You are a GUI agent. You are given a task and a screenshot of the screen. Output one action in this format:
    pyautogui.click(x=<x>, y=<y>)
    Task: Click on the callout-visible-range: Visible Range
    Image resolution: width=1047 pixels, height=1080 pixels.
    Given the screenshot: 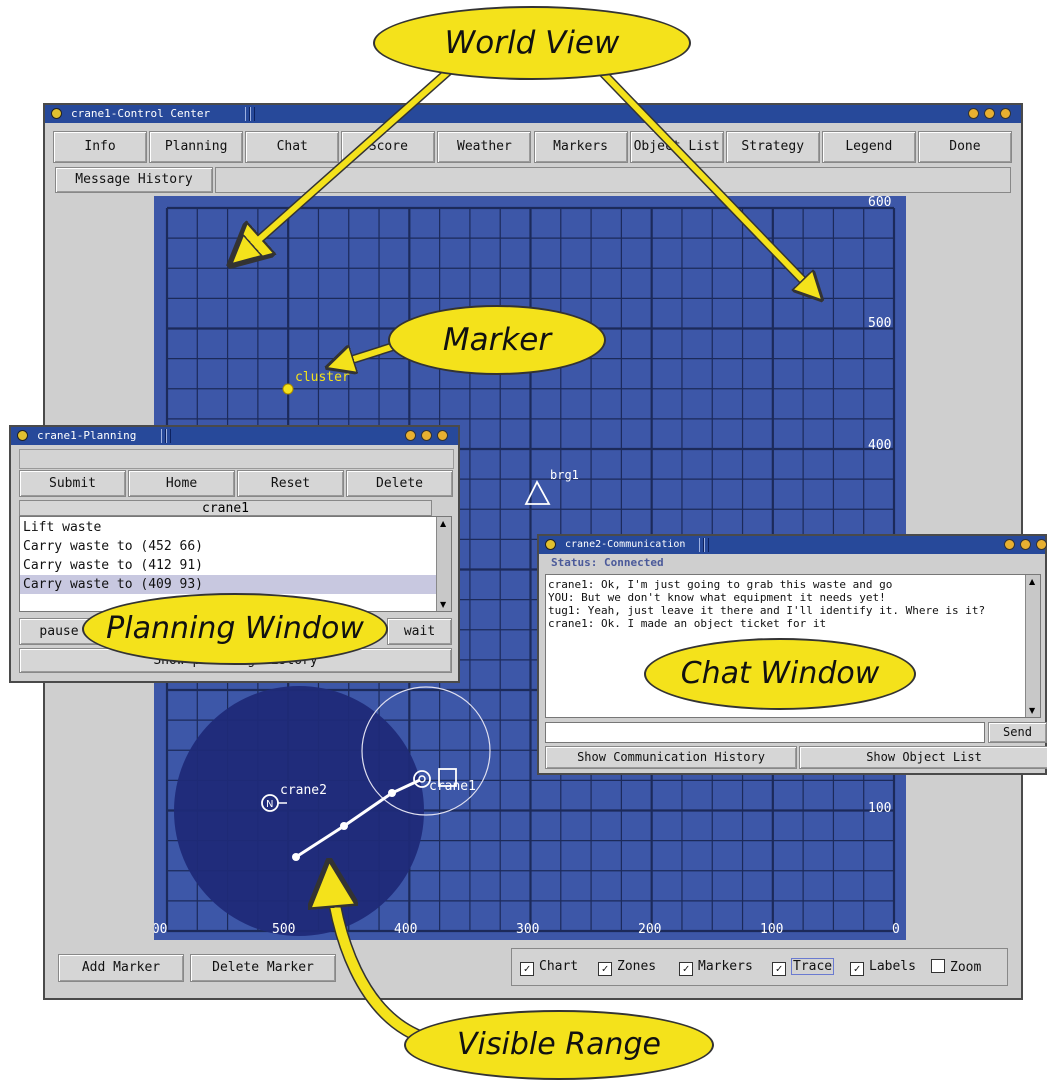 What is the action you would take?
    pyautogui.click(x=559, y=1045)
    